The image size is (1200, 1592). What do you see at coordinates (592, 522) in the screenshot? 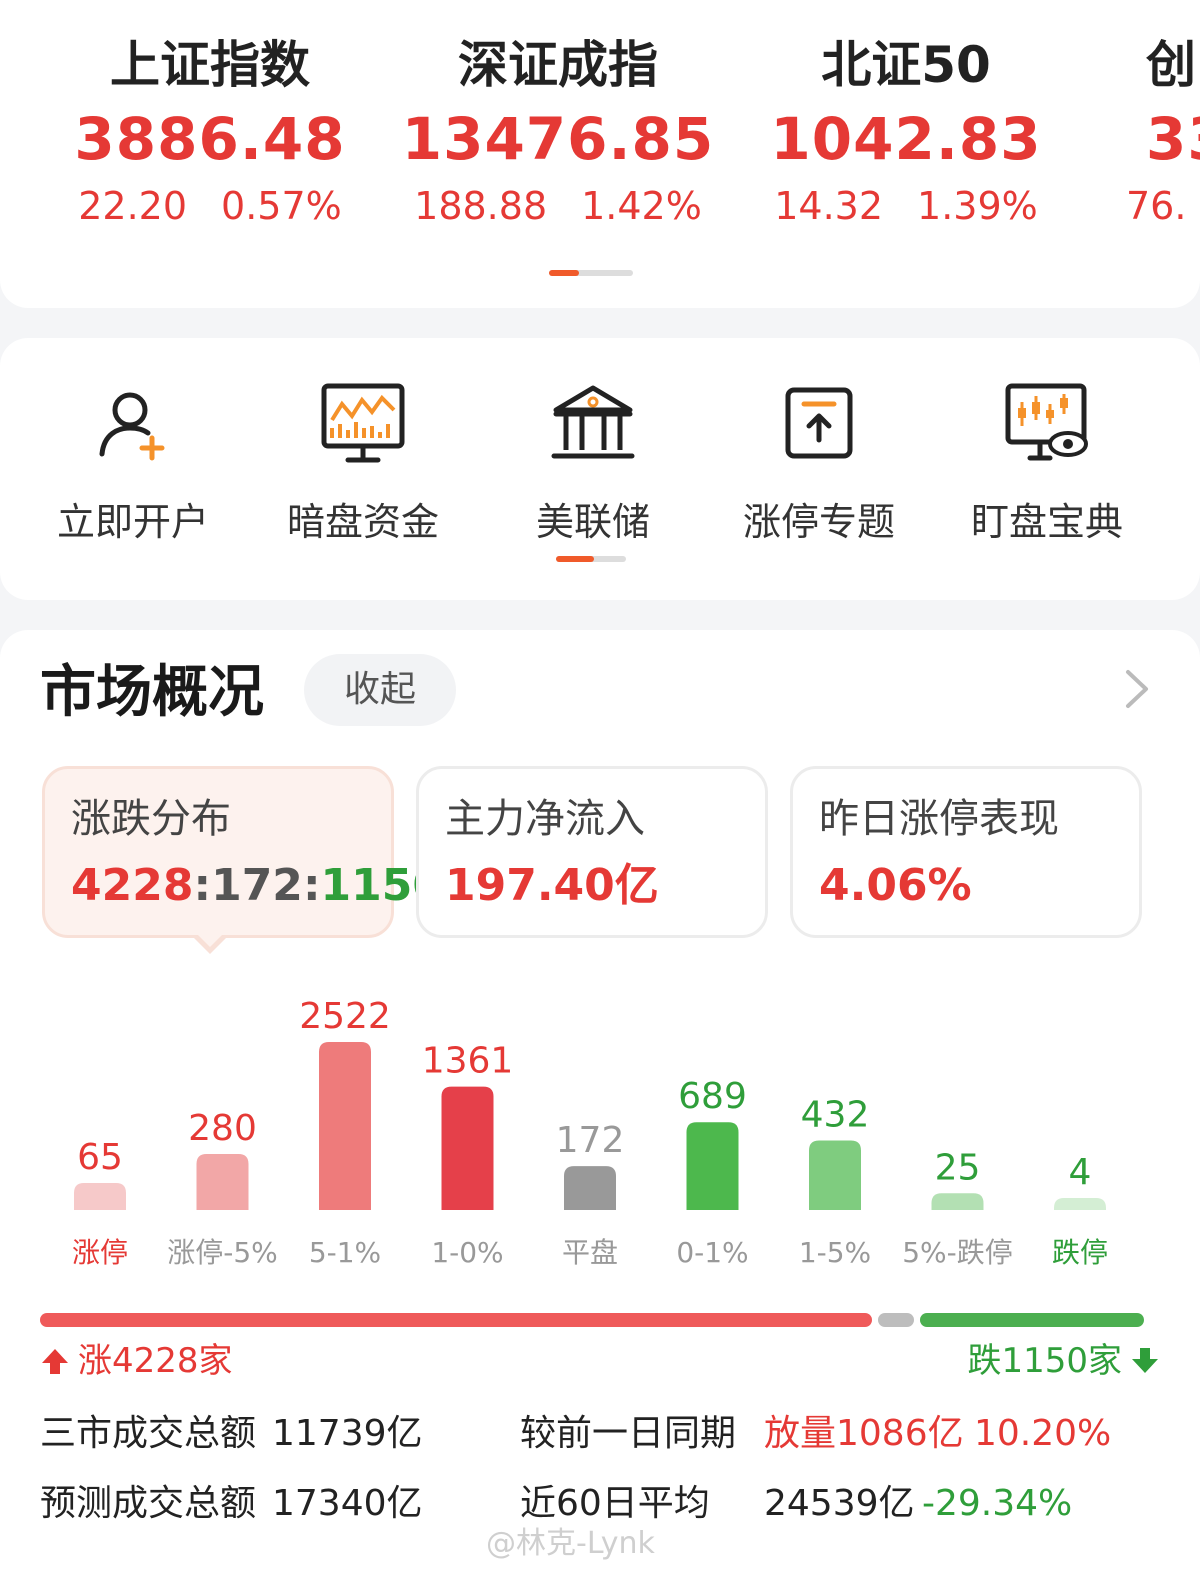
I see `menu-label: 美联储` at bounding box center [592, 522].